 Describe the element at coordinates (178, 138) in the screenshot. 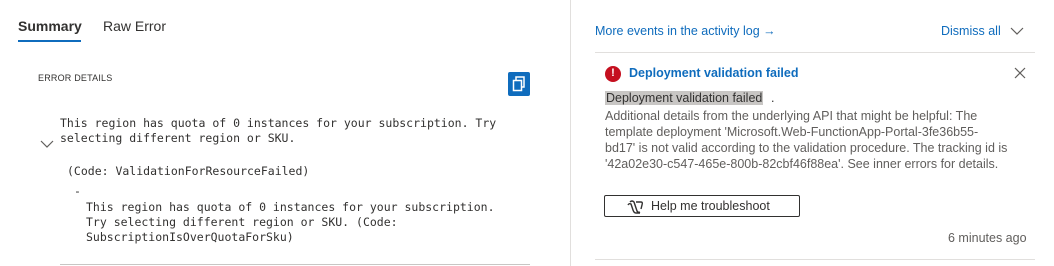

I see `error-message-line: selecting different region or SKU.` at that location.